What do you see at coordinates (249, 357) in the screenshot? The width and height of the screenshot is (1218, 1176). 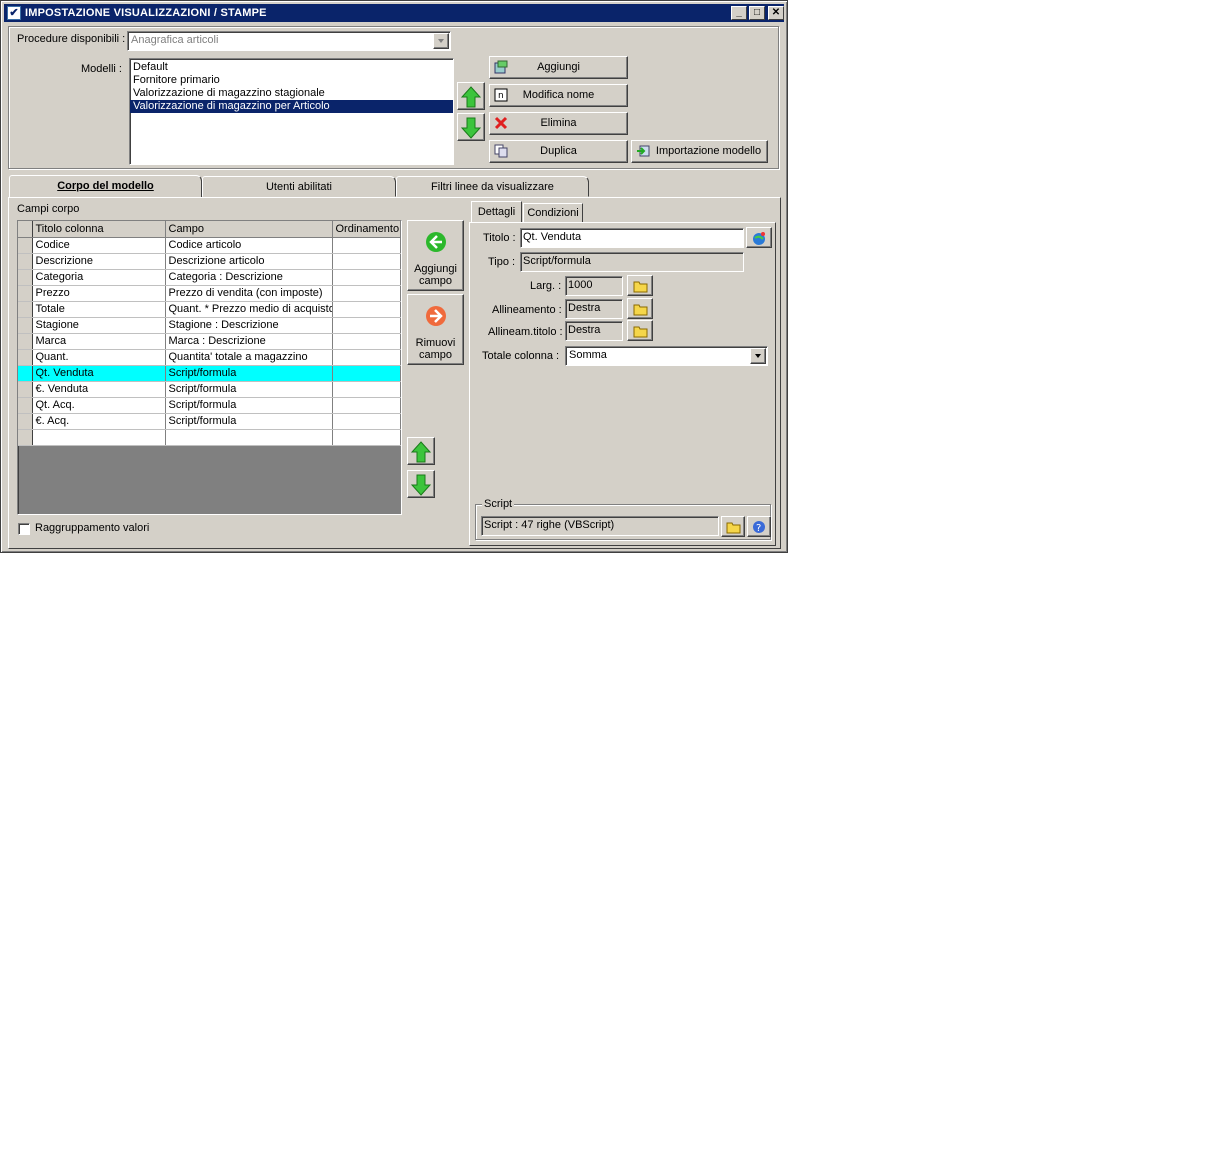 I see `table-cell: Quantita' totale a magazzino` at bounding box center [249, 357].